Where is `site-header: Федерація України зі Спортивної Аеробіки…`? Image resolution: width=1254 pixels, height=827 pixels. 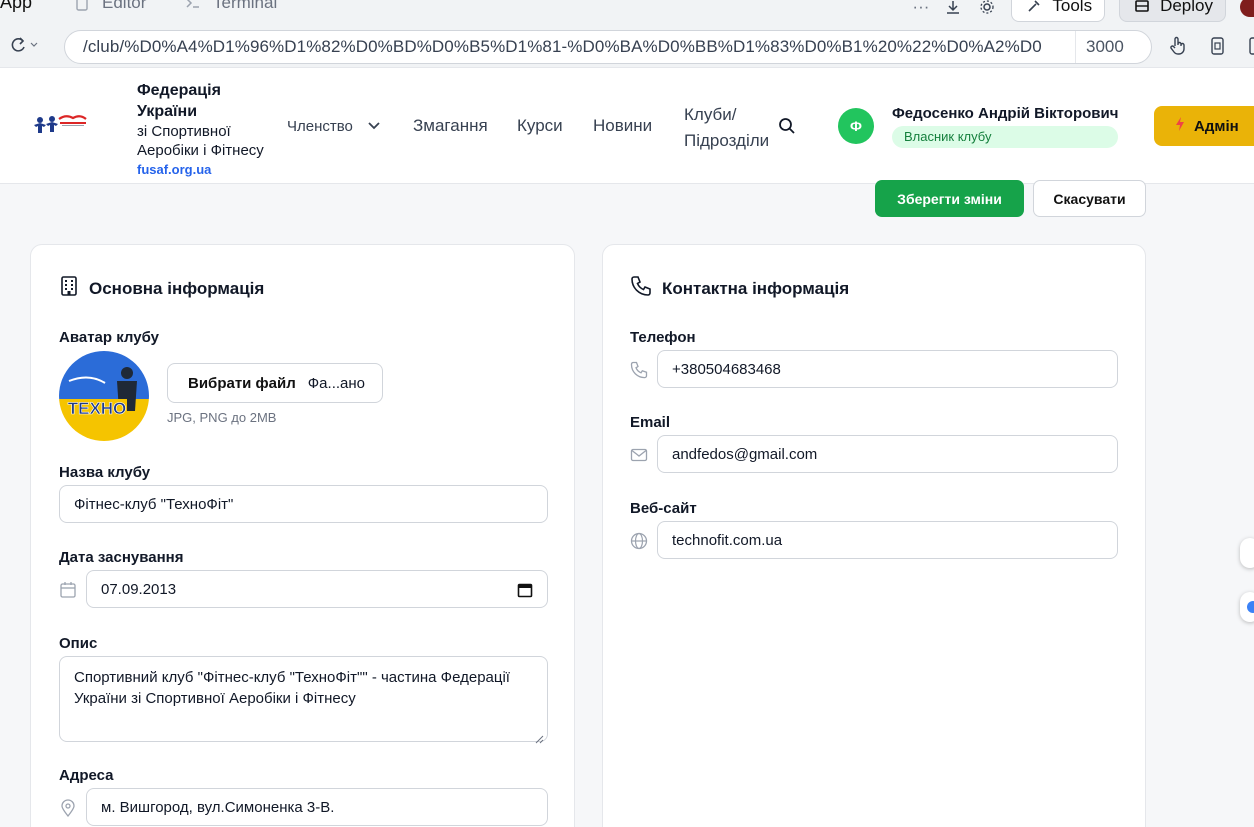
site-header: Федерація України зі Спортивної Аеробіки… is located at coordinates (627, 126).